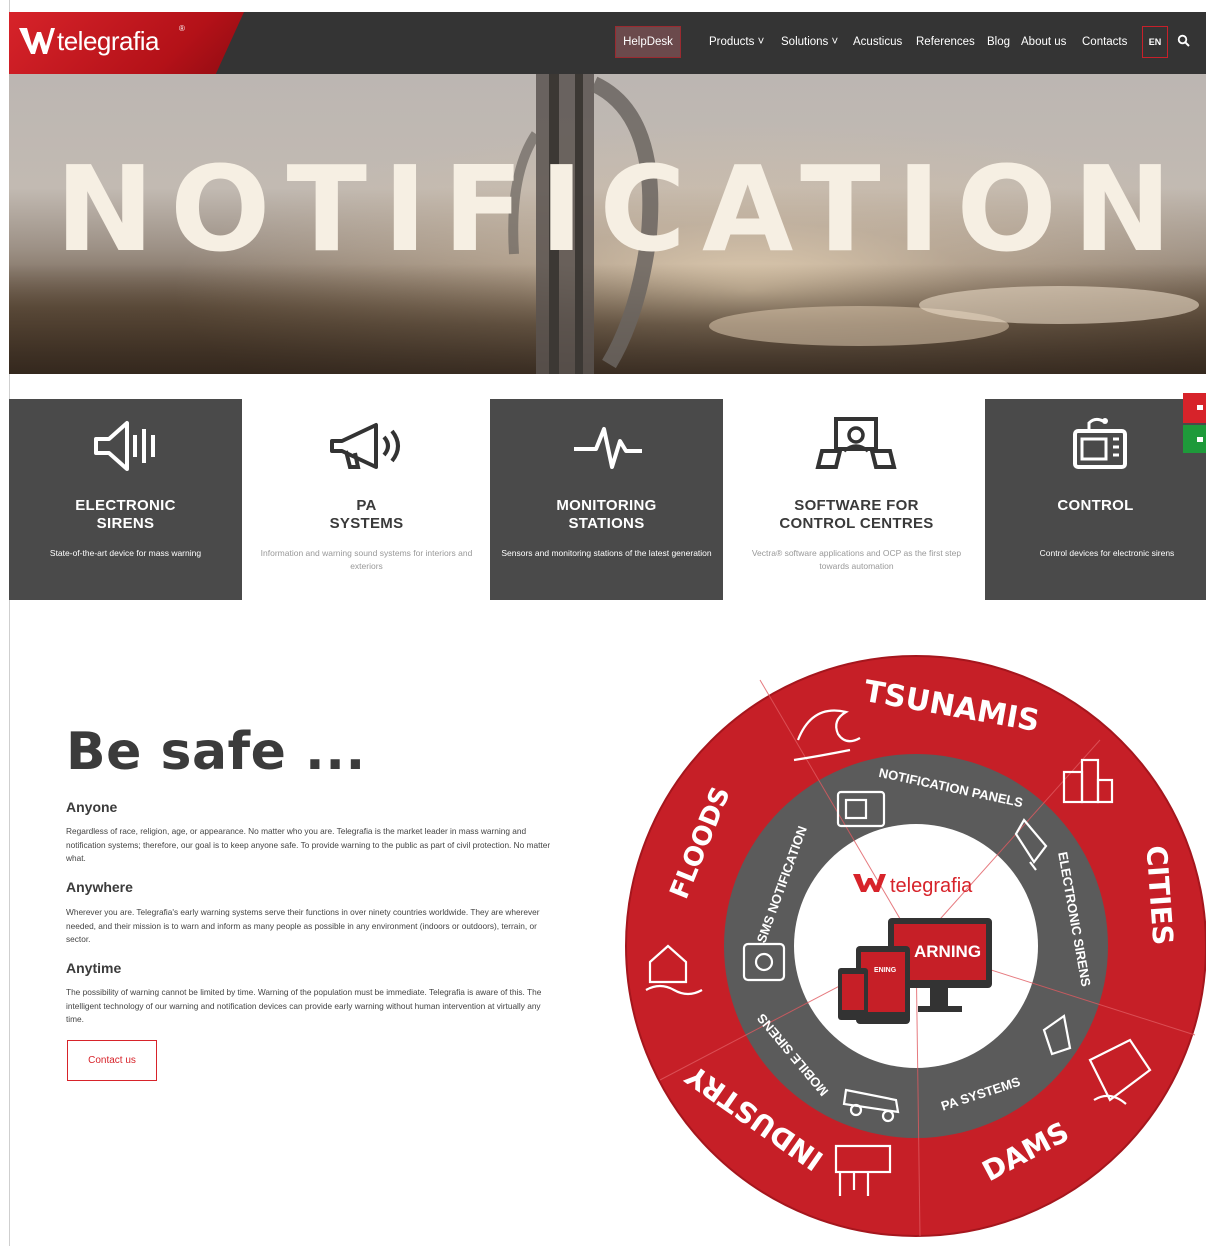 This screenshot has height=1246, width=1206. I want to click on center-screen-text: ARNING, so click(947, 951).